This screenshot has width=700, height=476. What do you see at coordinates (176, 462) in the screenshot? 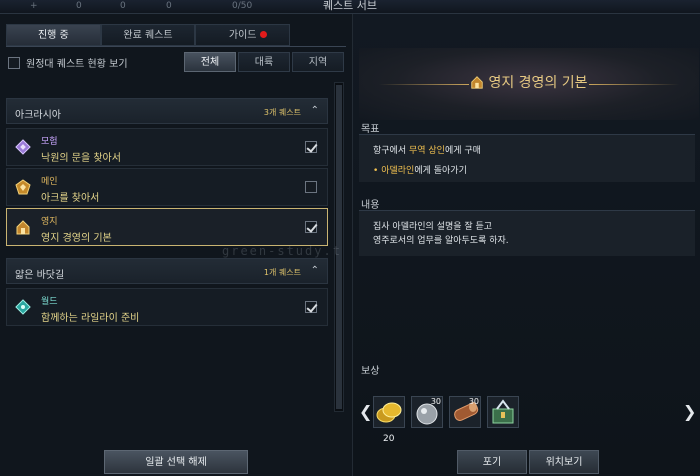
I see `deselect-all-button: 일괄 선택 해제` at bounding box center [176, 462].